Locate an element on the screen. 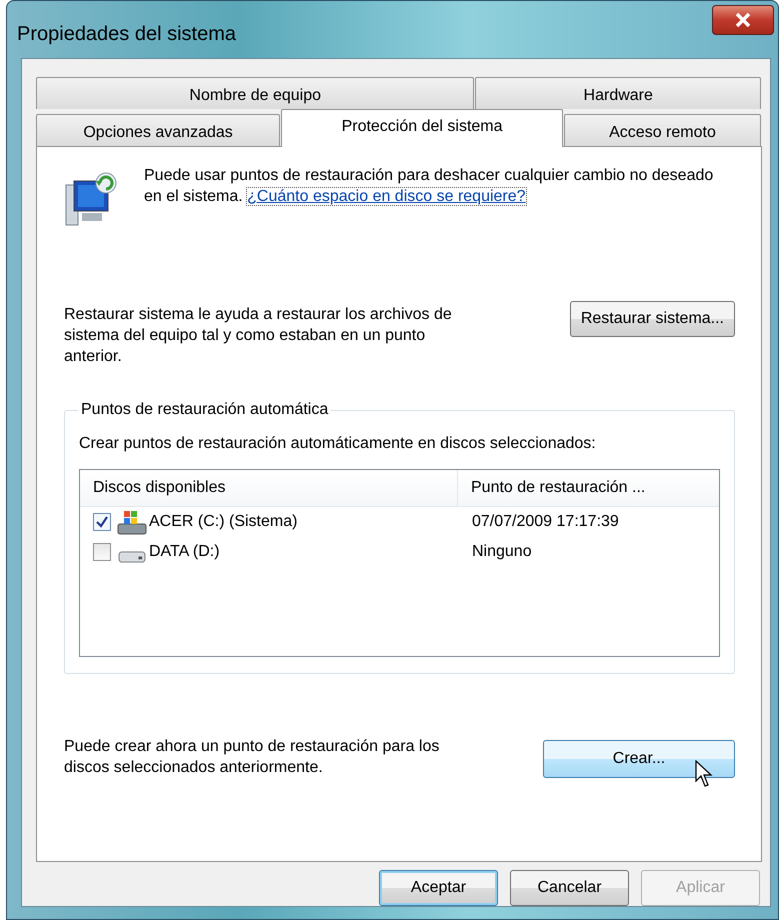 This screenshot has width=779, height=920. tab: Acceso remoto is located at coordinates (662, 130).